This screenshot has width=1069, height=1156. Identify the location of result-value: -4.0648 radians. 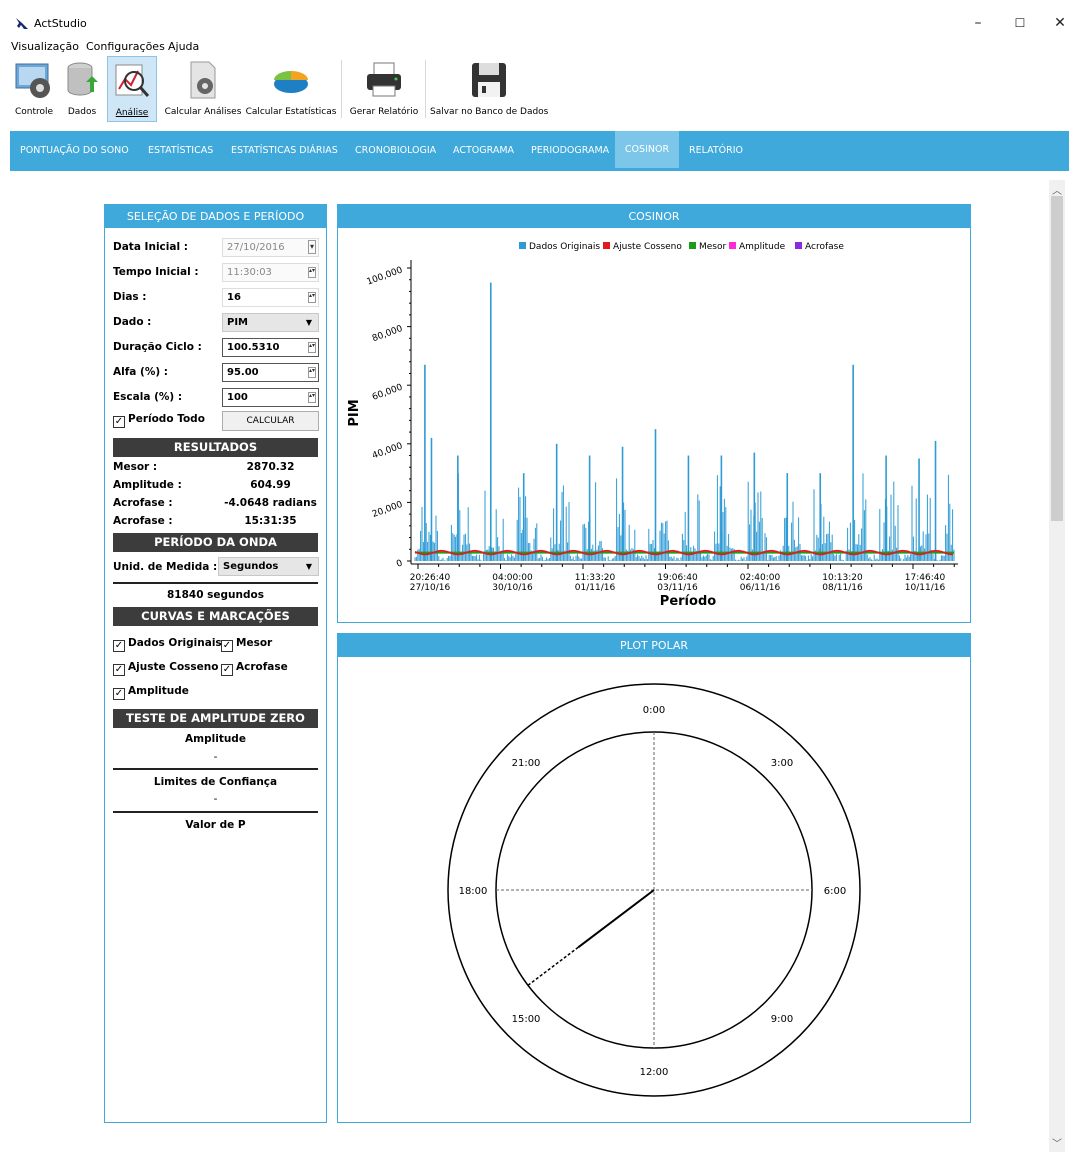
(270, 503).